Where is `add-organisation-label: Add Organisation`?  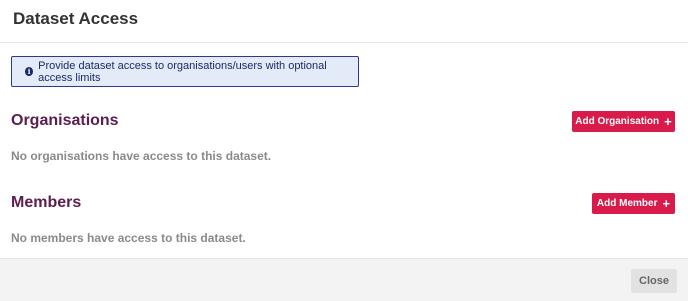
add-organisation-label: Add Organisation is located at coordinates (617, 121).